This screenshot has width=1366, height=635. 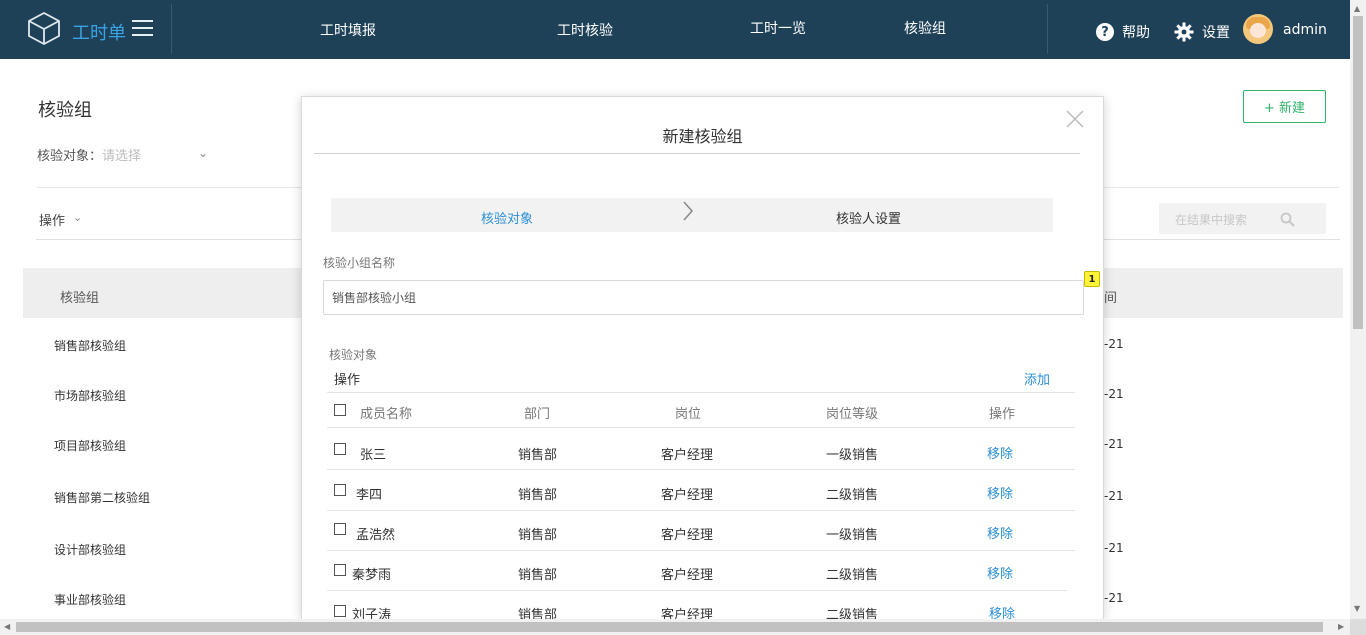 I want to click on member-name: 孟浩然, so click(x=376, y=535).